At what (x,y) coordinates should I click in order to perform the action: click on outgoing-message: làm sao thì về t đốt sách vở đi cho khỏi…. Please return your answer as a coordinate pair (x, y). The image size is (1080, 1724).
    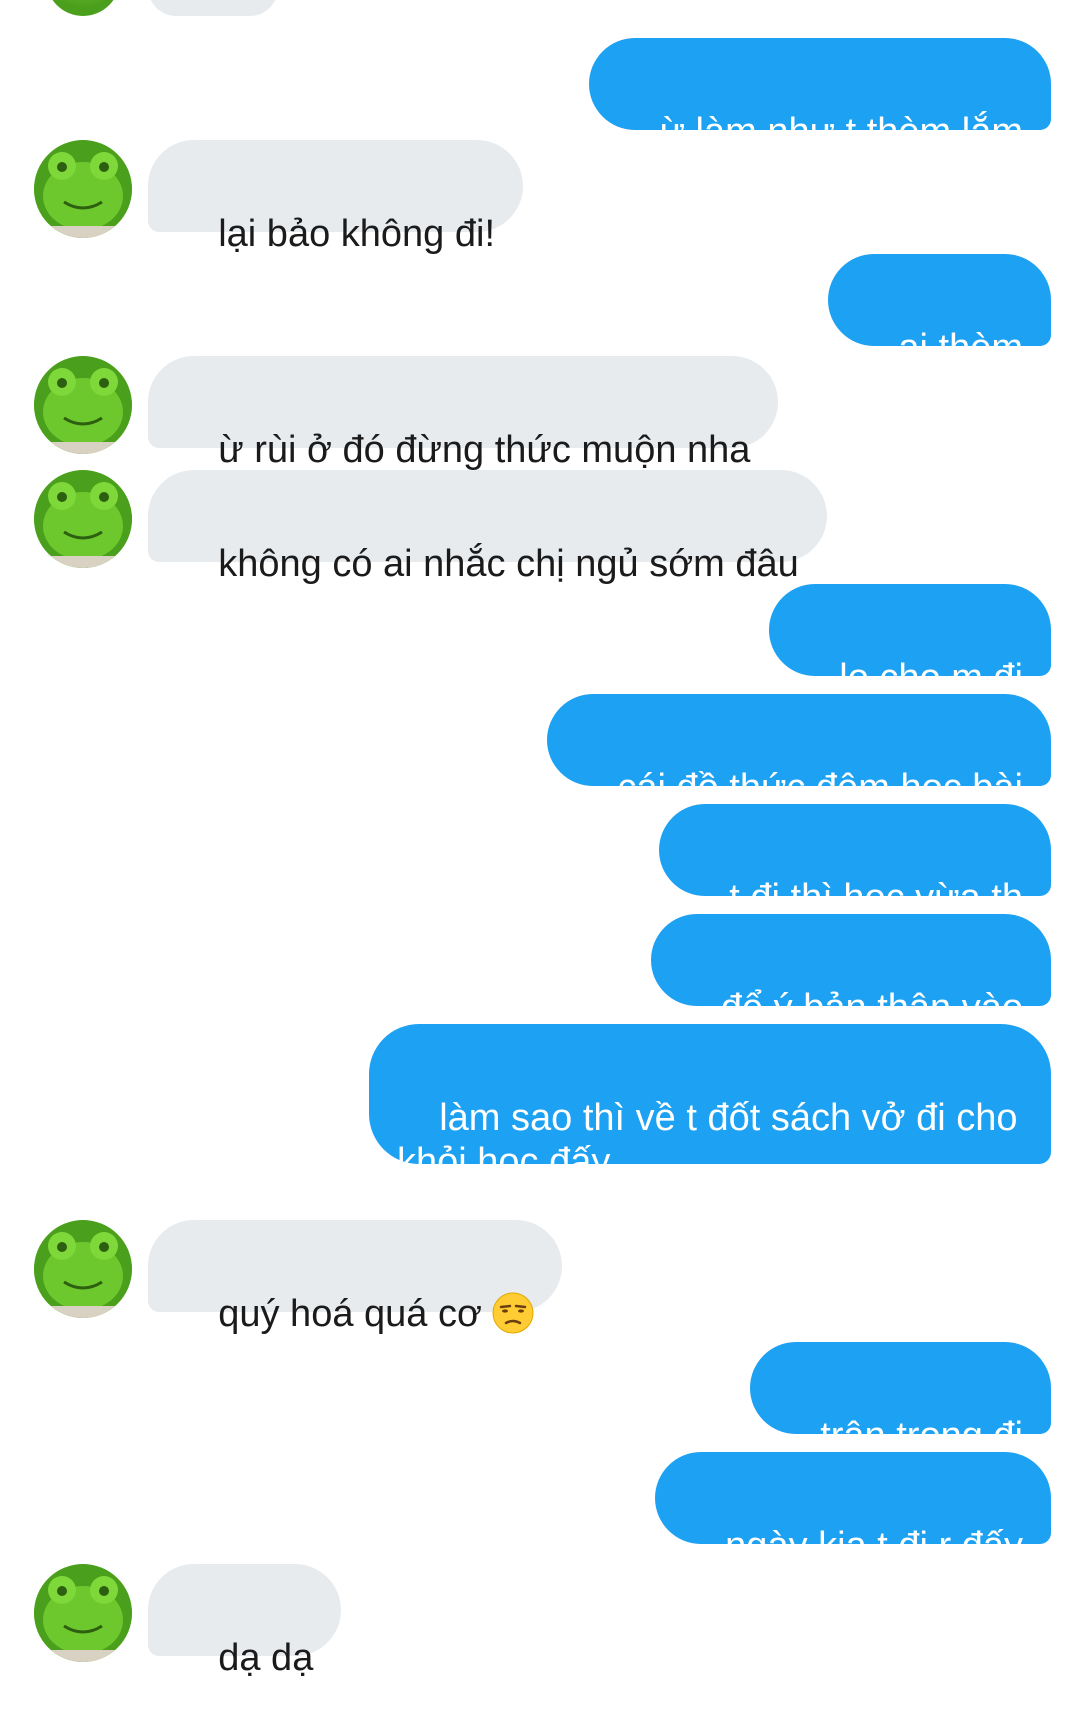
    Looking at the image, I should click on (710, 1103).